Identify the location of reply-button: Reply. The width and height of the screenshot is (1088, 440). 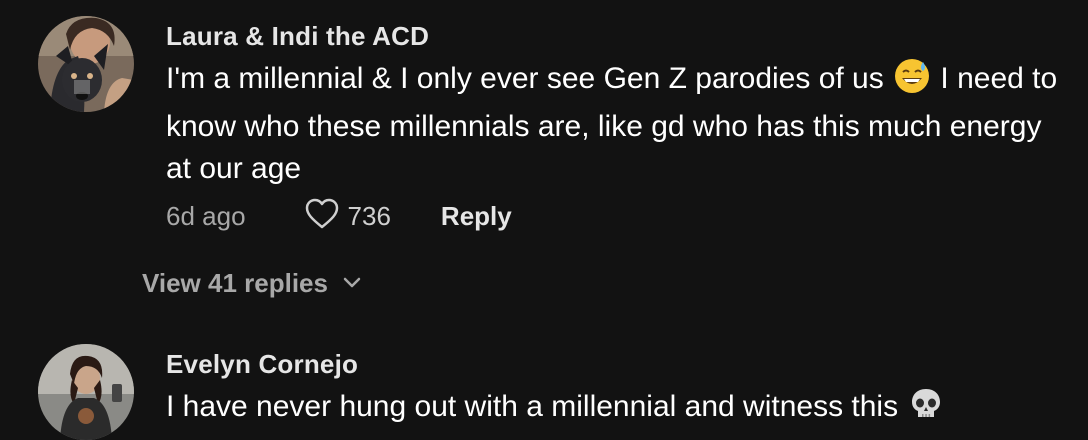
(476, 216).